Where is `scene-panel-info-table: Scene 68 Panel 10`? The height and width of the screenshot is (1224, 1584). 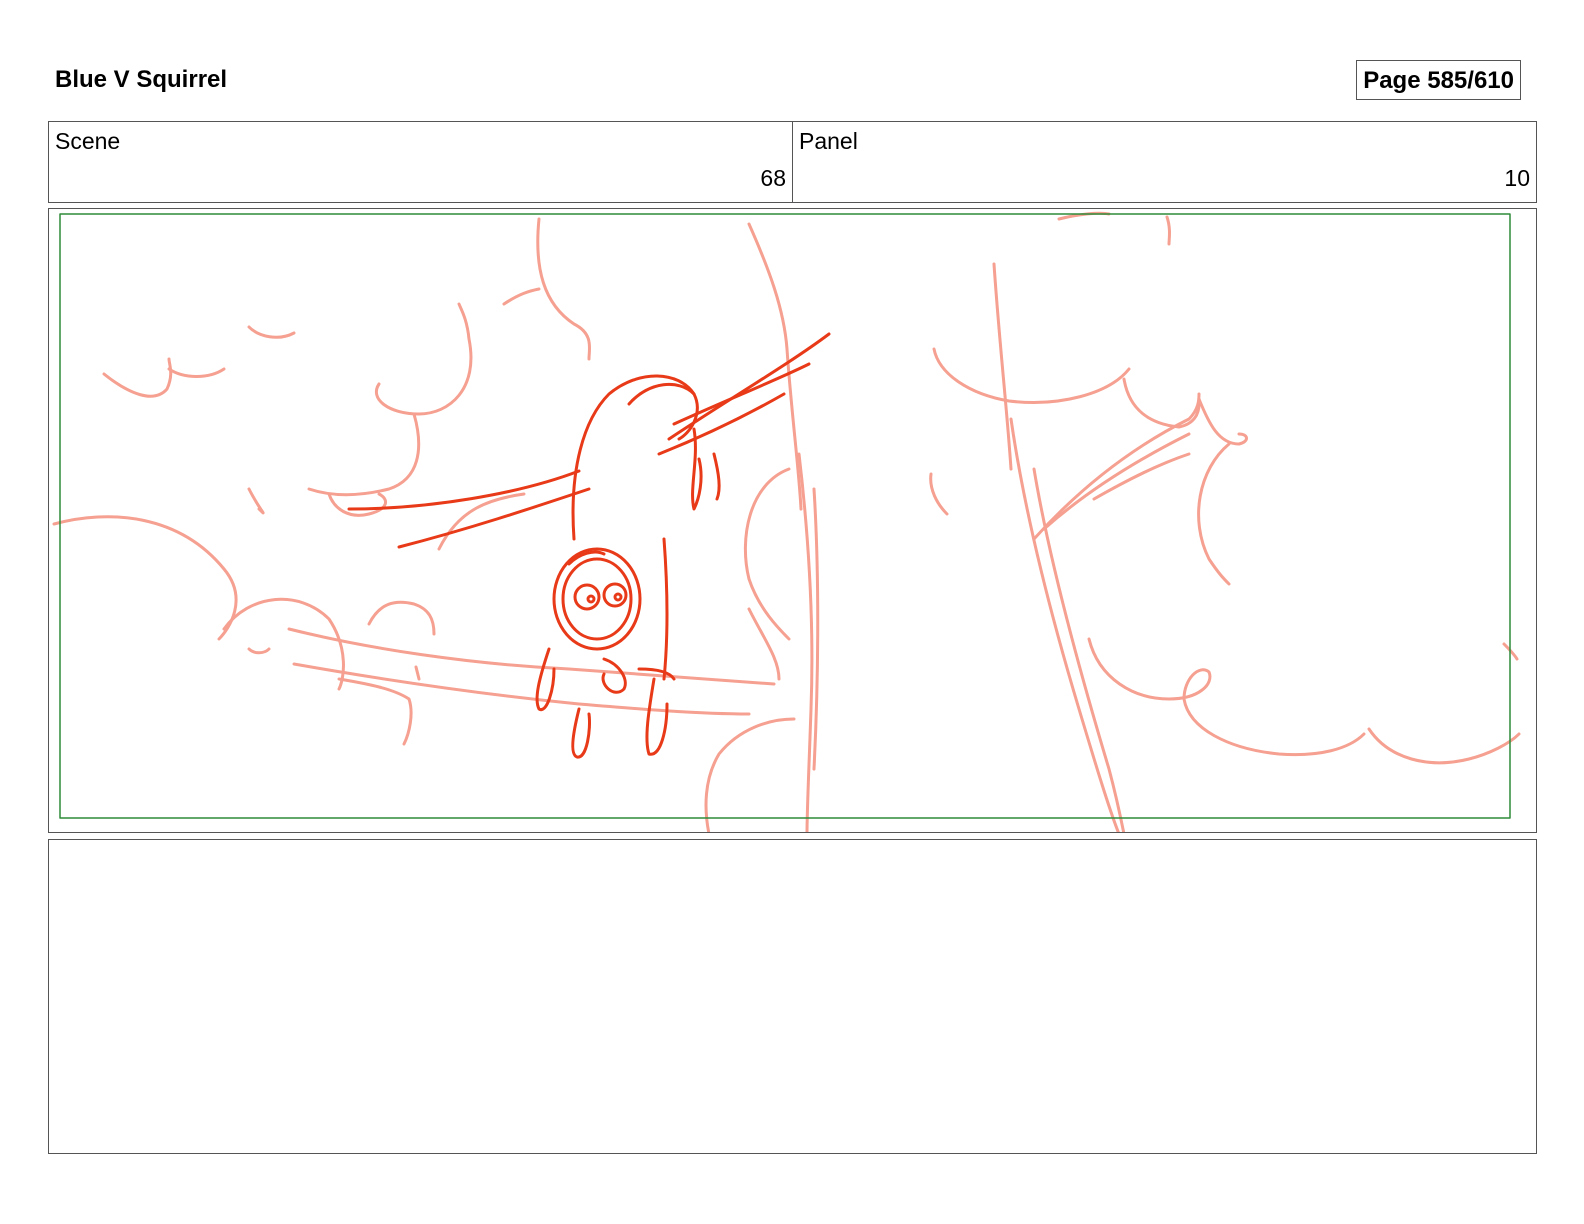 scene-panel-info-table: Scene 68 Panel 10 is located at coordinates (792, 162).